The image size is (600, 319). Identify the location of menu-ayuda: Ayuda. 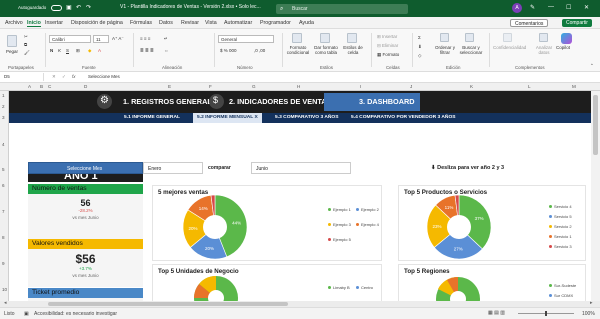
(306, 23).